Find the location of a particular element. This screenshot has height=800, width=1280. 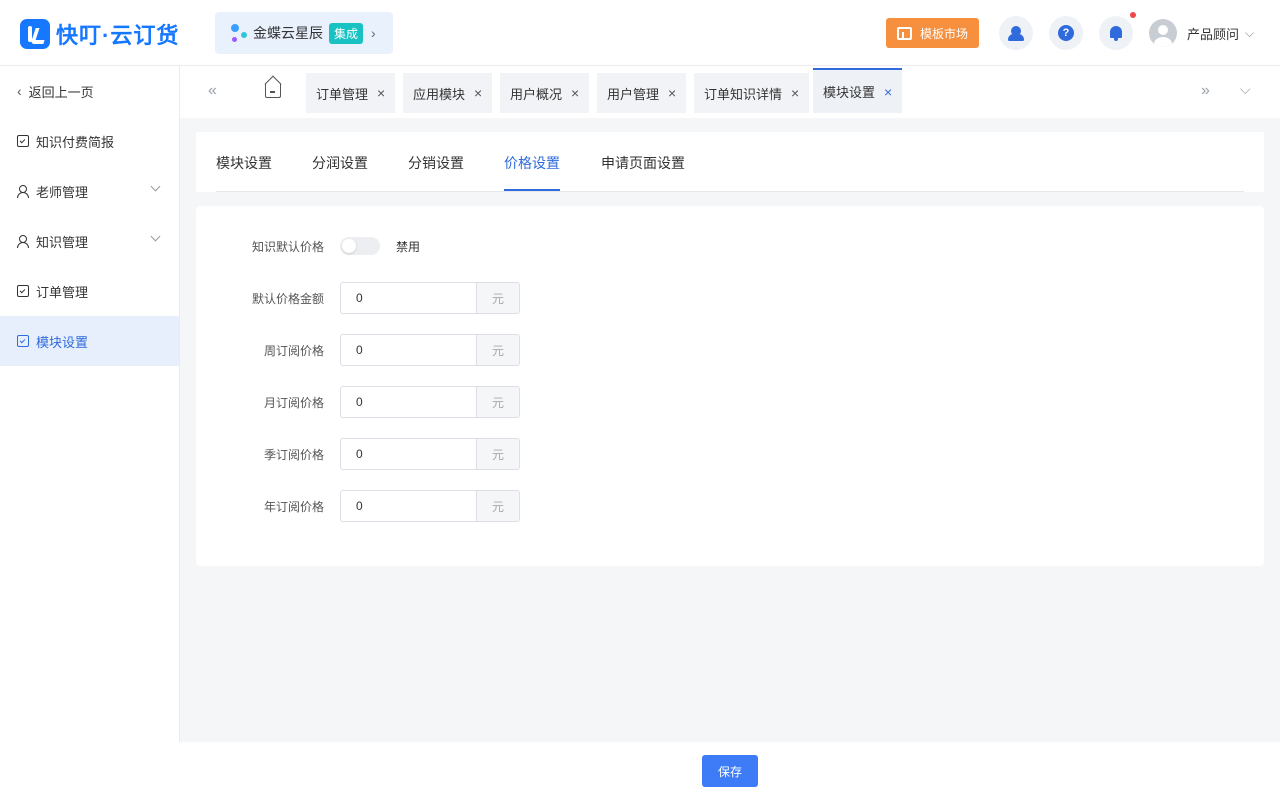

sidebar-item-label: 返回上一页 is located at coordinates (61, 92).